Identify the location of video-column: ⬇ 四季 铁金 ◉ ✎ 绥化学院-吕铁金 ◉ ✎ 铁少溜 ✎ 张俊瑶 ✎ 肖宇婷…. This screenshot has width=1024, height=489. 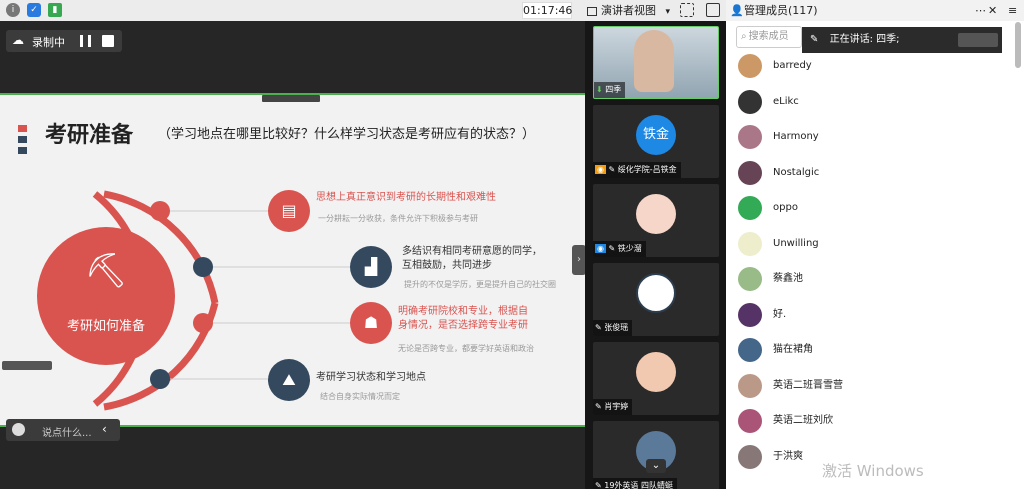
(655, 255).